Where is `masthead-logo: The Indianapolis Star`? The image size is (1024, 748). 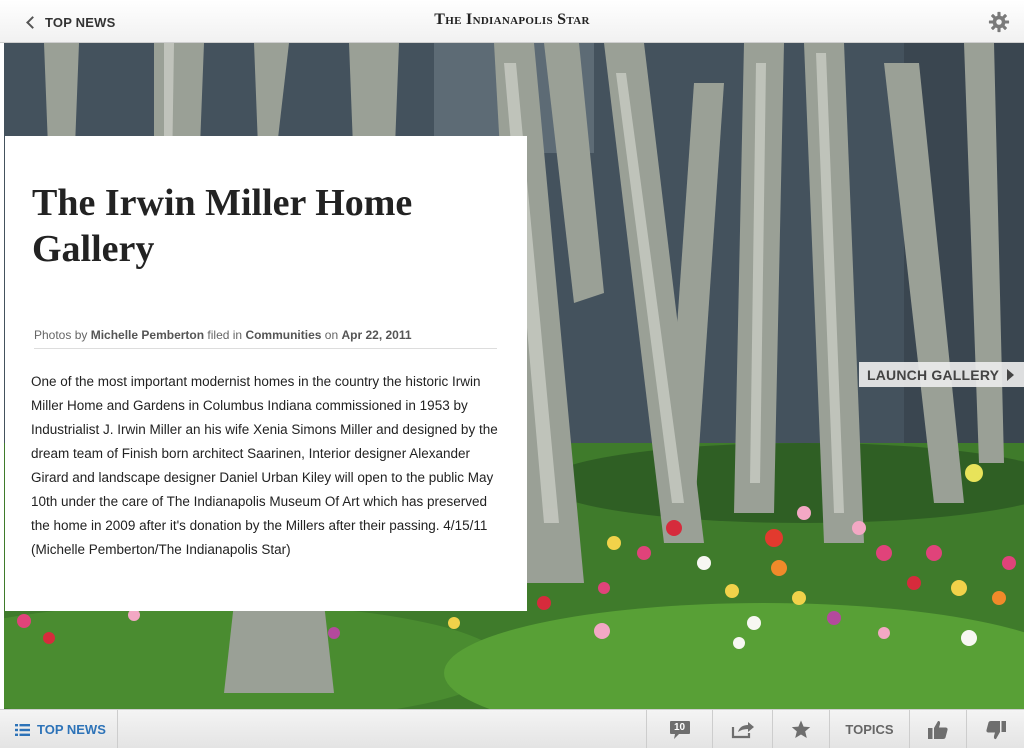
masthead-logo: The Indianapolis Star is located at coordinates (512, 19).